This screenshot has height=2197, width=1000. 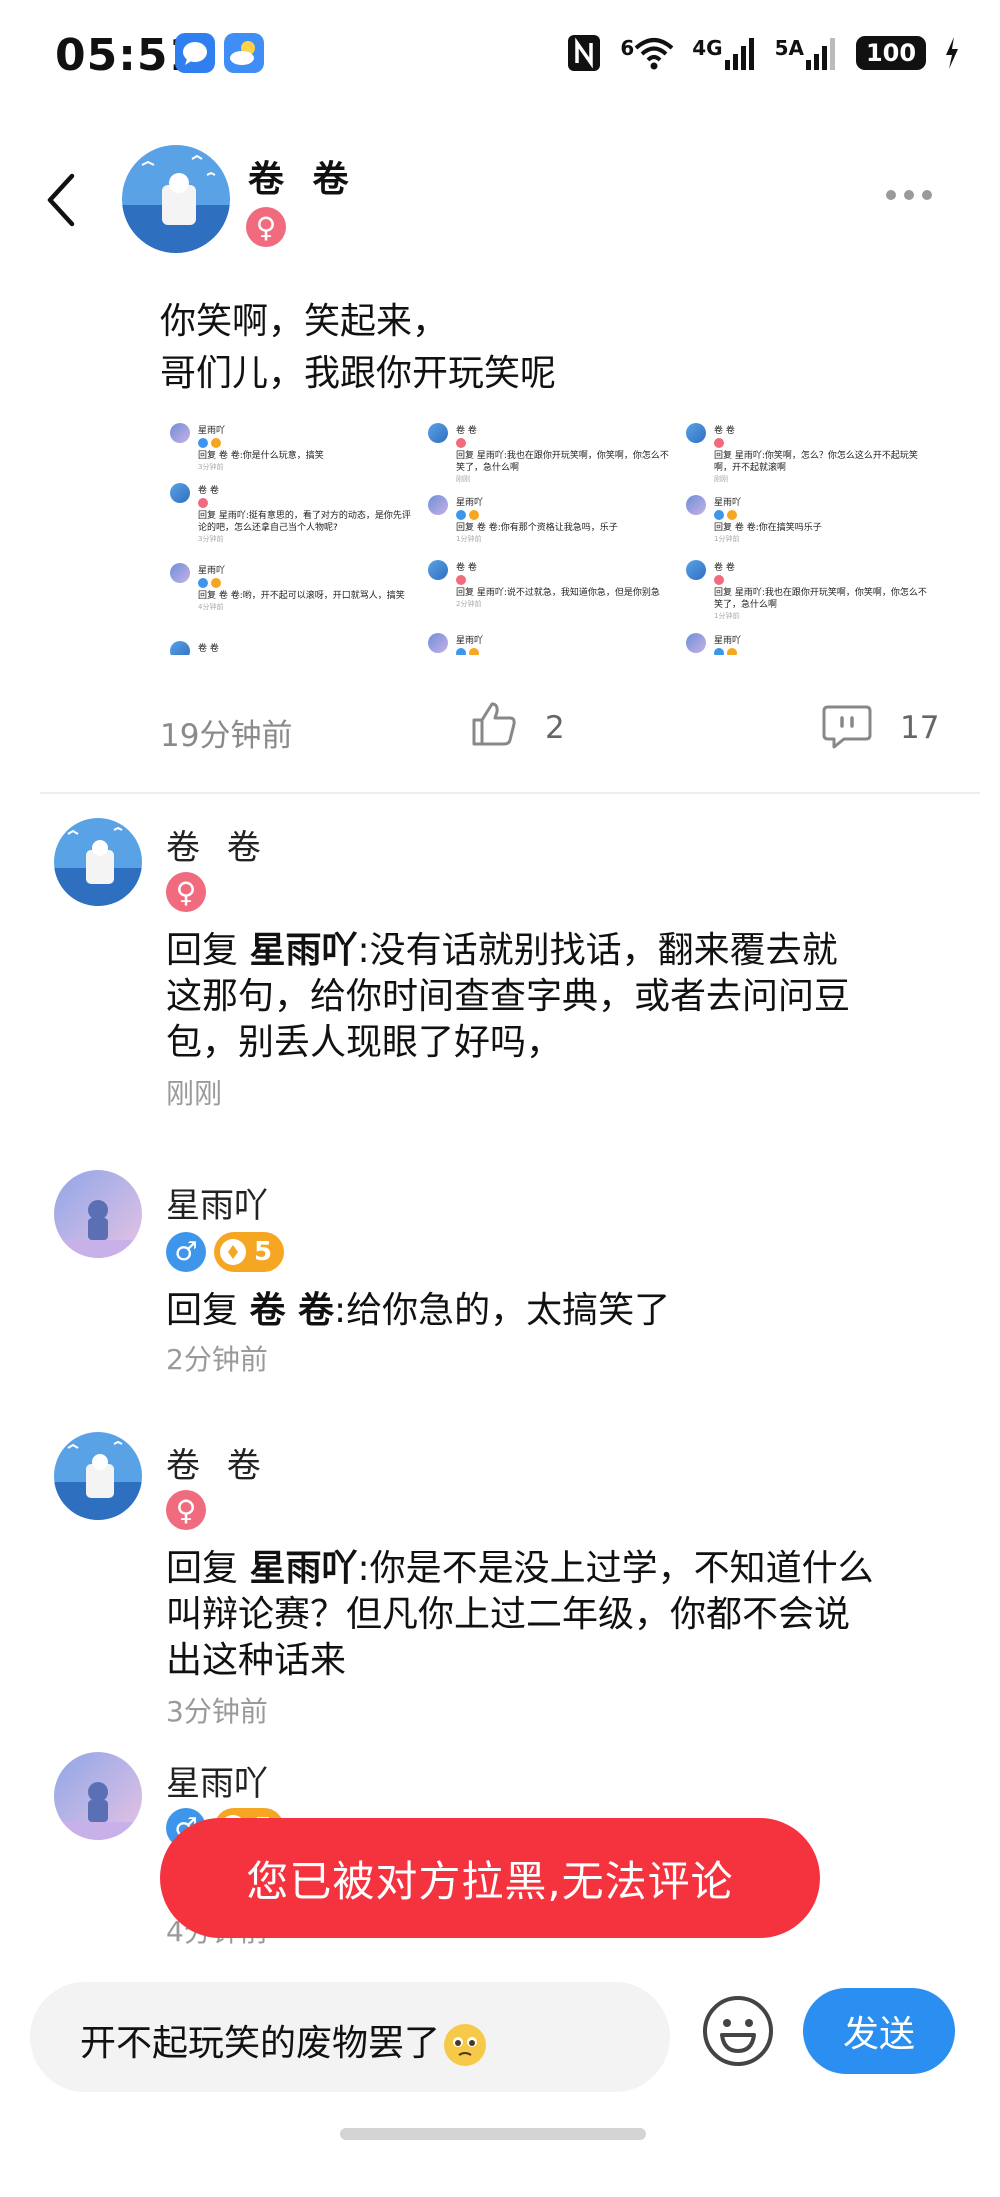 What do you see at coordinates (260, 2043) in the screenshot?
I see `comment-input-text: 开不起玩笑的废物罢了` at bounding box center [260, 2043].